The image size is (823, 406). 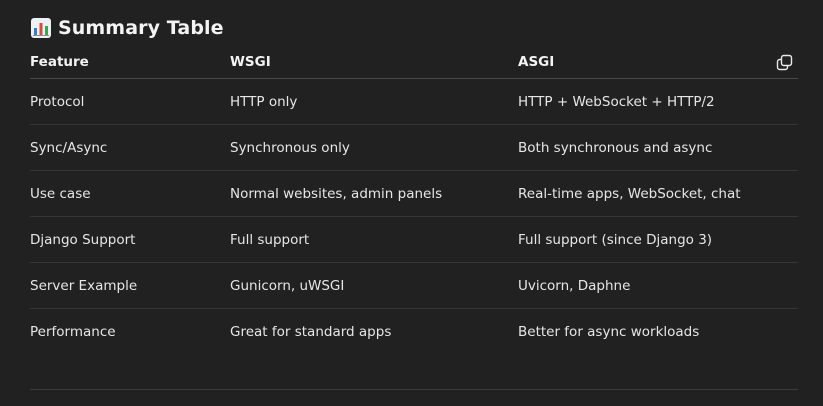 What do you see at coordinates (59, 62) in the screenshot?
I see `header-feature: Feature` at bounding box center [59, 62].